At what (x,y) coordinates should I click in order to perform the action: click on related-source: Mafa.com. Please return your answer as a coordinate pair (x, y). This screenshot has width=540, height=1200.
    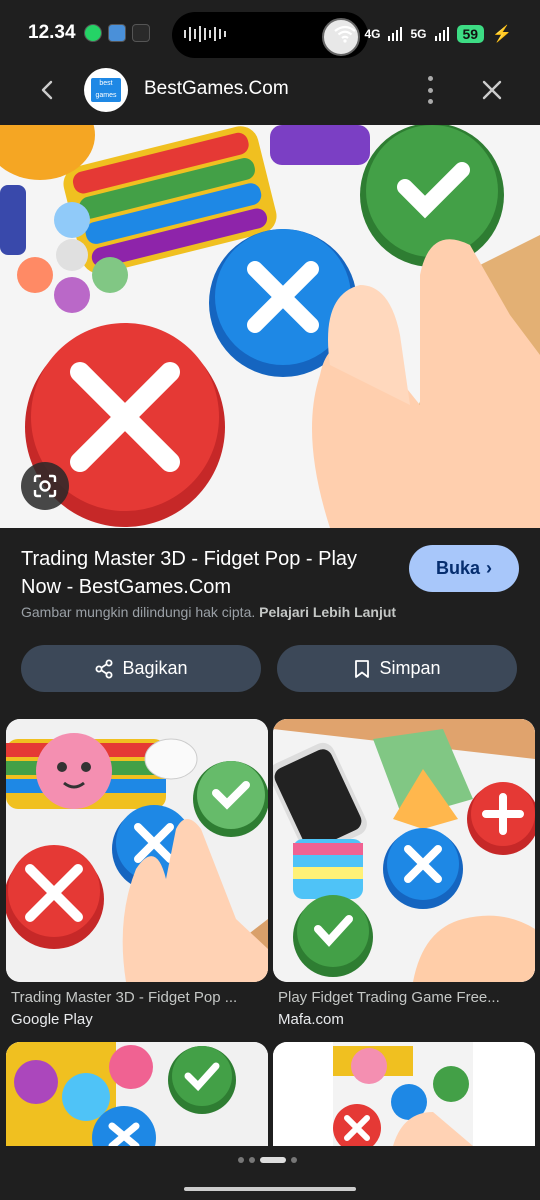
    Looking at the image, I should click on (311, 1019).